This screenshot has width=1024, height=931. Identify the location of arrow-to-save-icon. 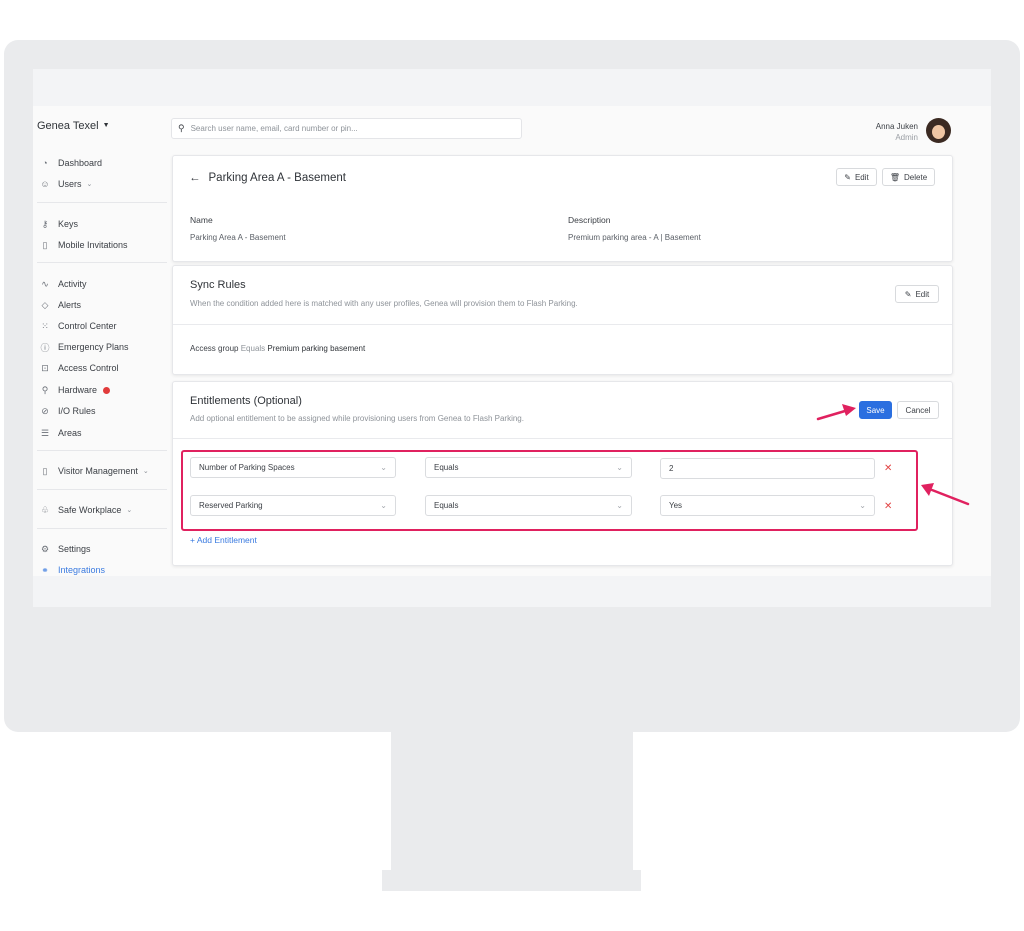
(836, 412).